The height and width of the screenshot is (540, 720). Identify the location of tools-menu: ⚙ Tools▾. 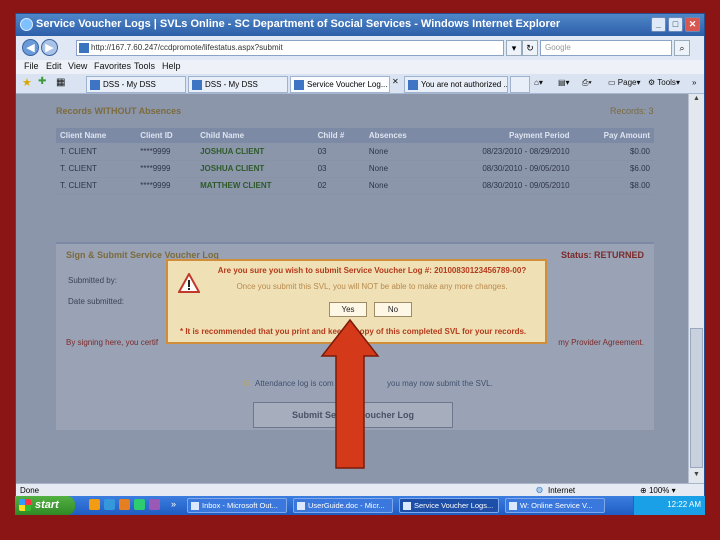
(664, 82).